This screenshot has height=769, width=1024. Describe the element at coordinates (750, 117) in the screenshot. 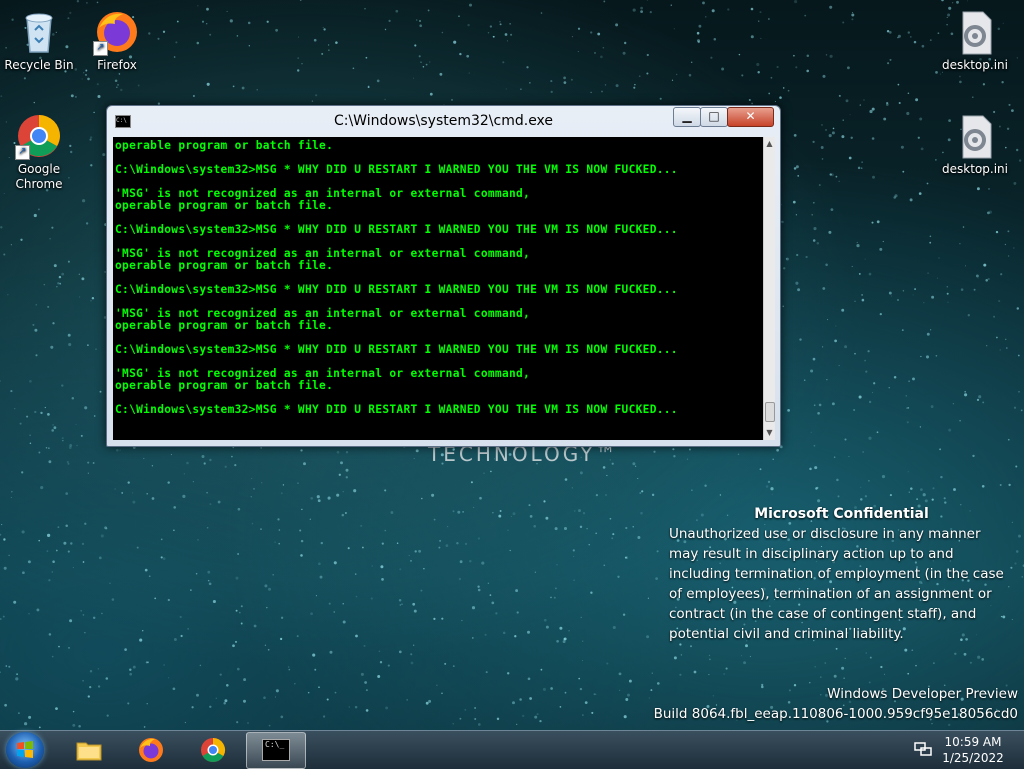

I see `close-button: ✕` at that location.